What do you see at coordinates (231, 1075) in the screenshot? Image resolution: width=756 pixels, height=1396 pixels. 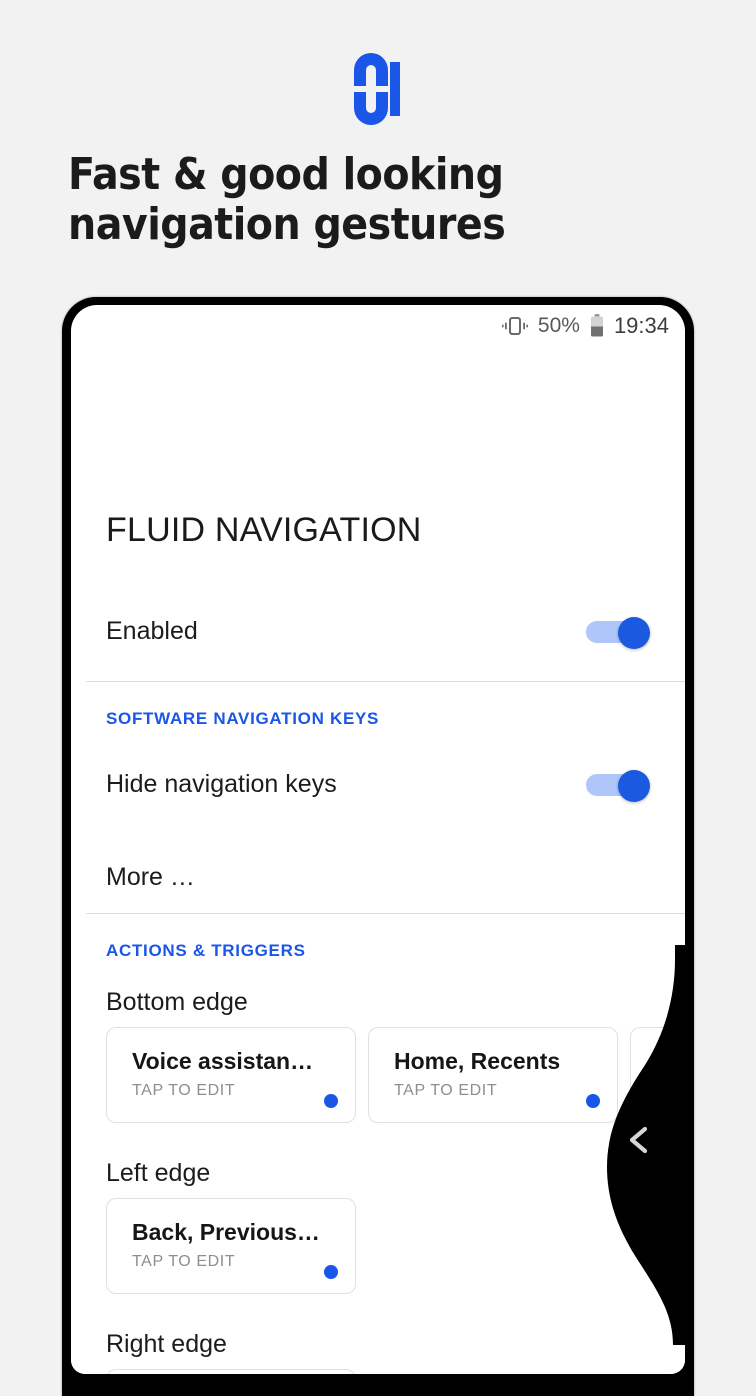 I see `action-card-voice-assistant: Voice assistan… TAP TO EDIT` at bounding box center [231, 1075].